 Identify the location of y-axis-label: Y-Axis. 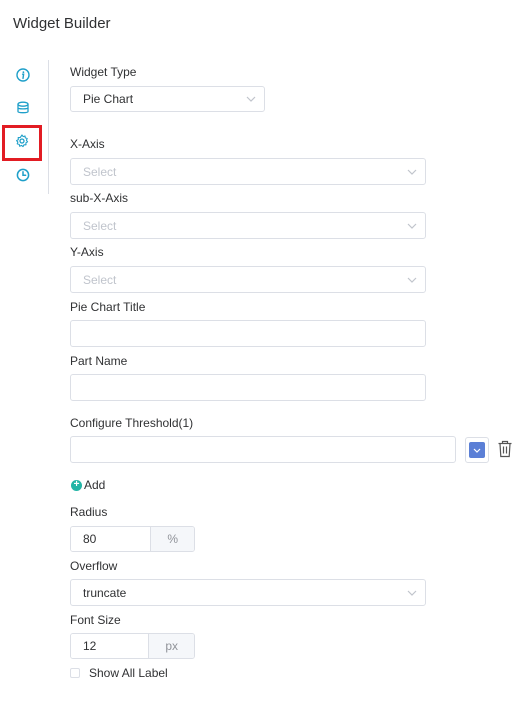
(87, 252).